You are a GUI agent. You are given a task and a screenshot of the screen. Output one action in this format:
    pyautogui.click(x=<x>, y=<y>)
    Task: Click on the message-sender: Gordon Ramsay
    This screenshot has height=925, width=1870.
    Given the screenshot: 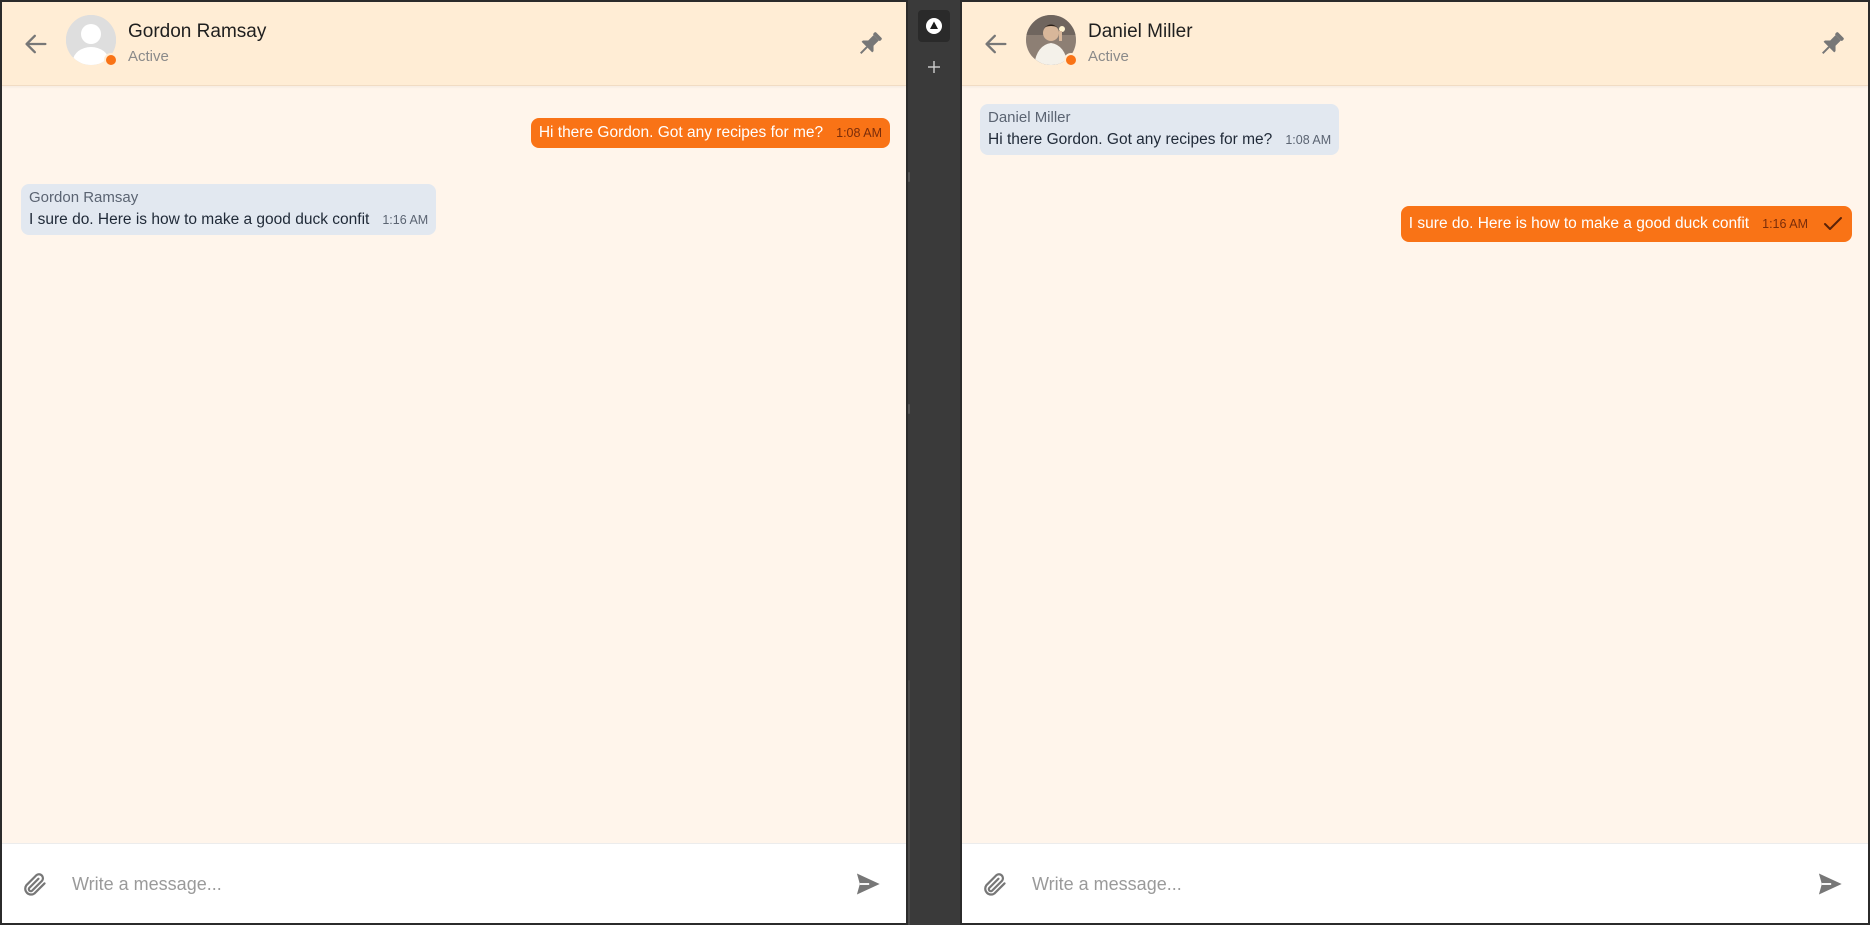 What is the action you would take?
    pyautogui.click(x=84, y=197)
    